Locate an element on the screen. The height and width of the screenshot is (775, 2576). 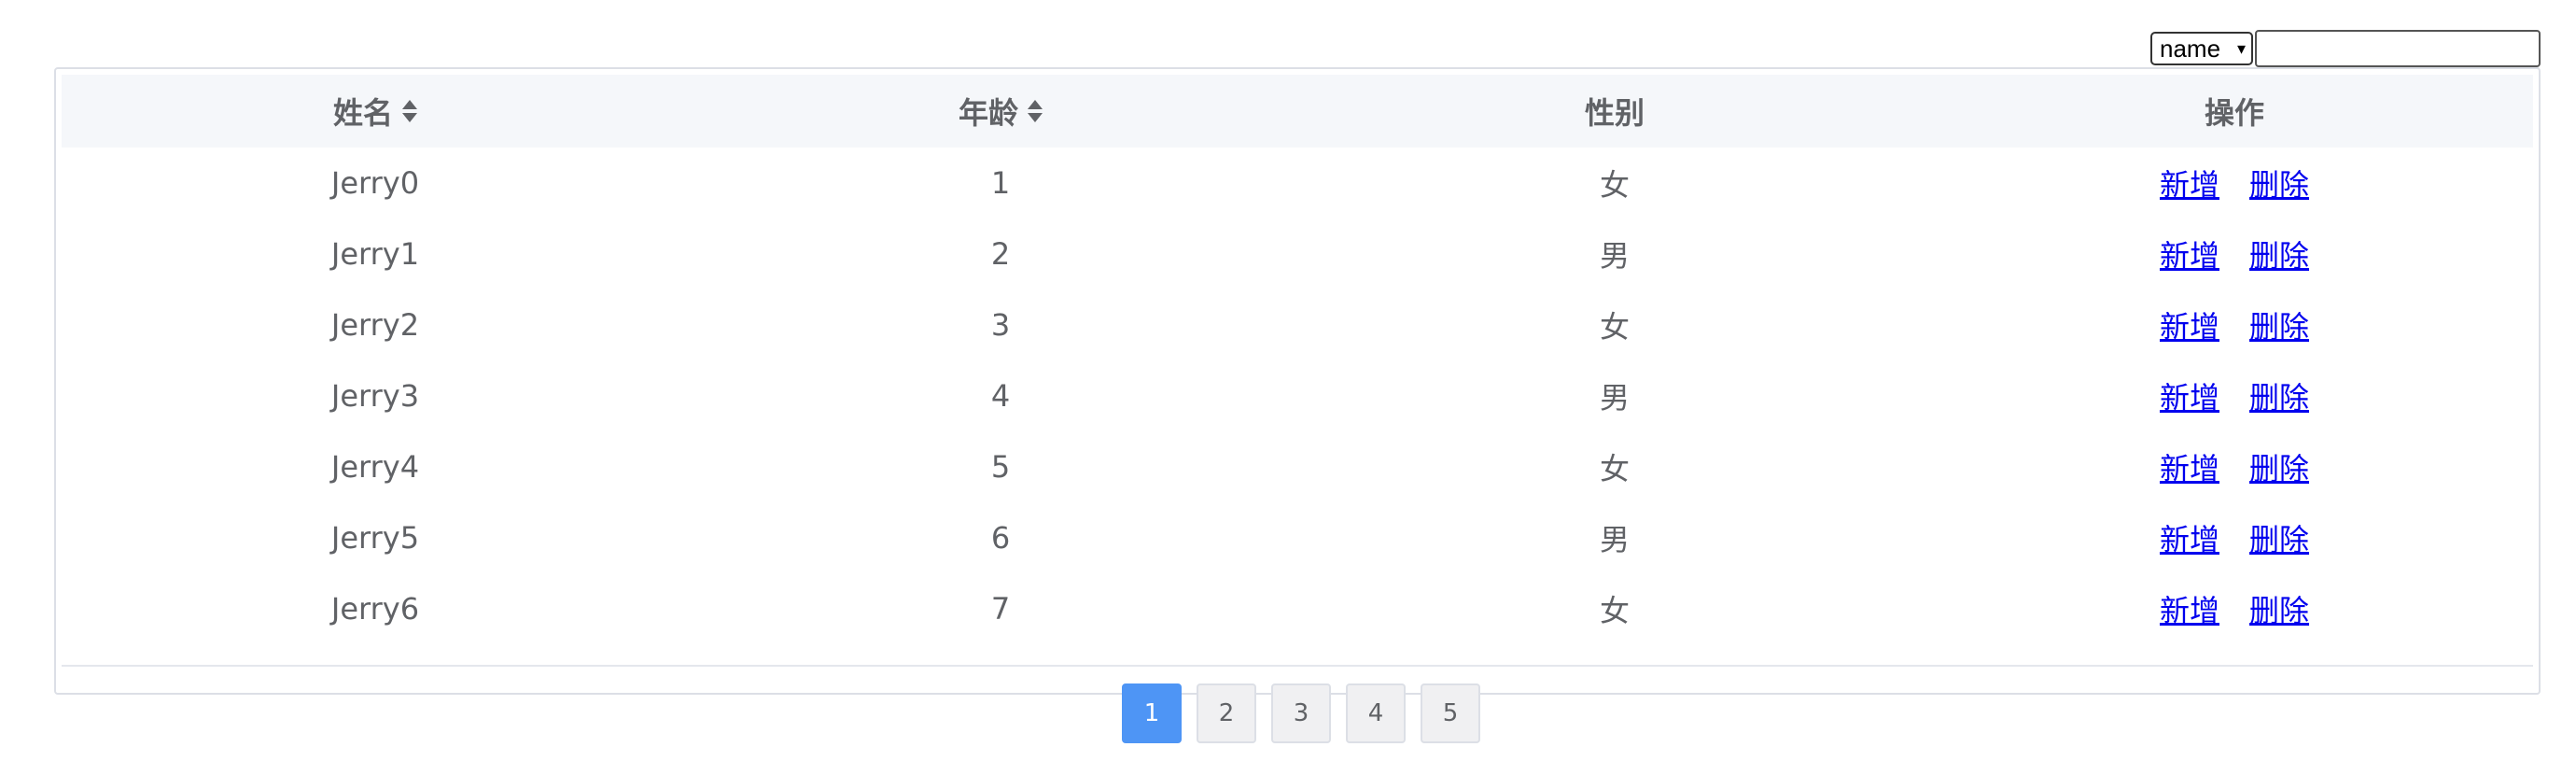
column-header-name: 姓名 is located at coordinates (375, 111).